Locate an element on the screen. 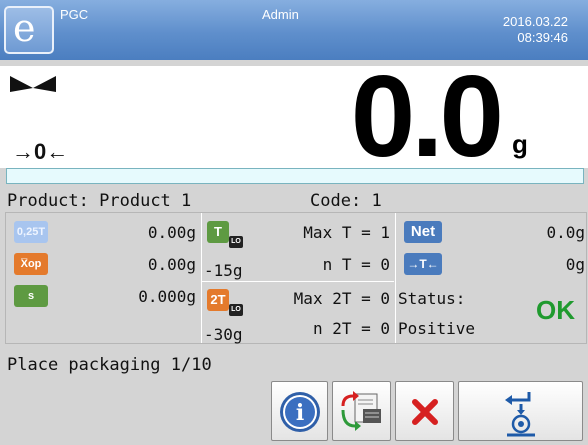 This screenshot has width=588, height=445. close-x-icon is located at coordinates (425, 412).